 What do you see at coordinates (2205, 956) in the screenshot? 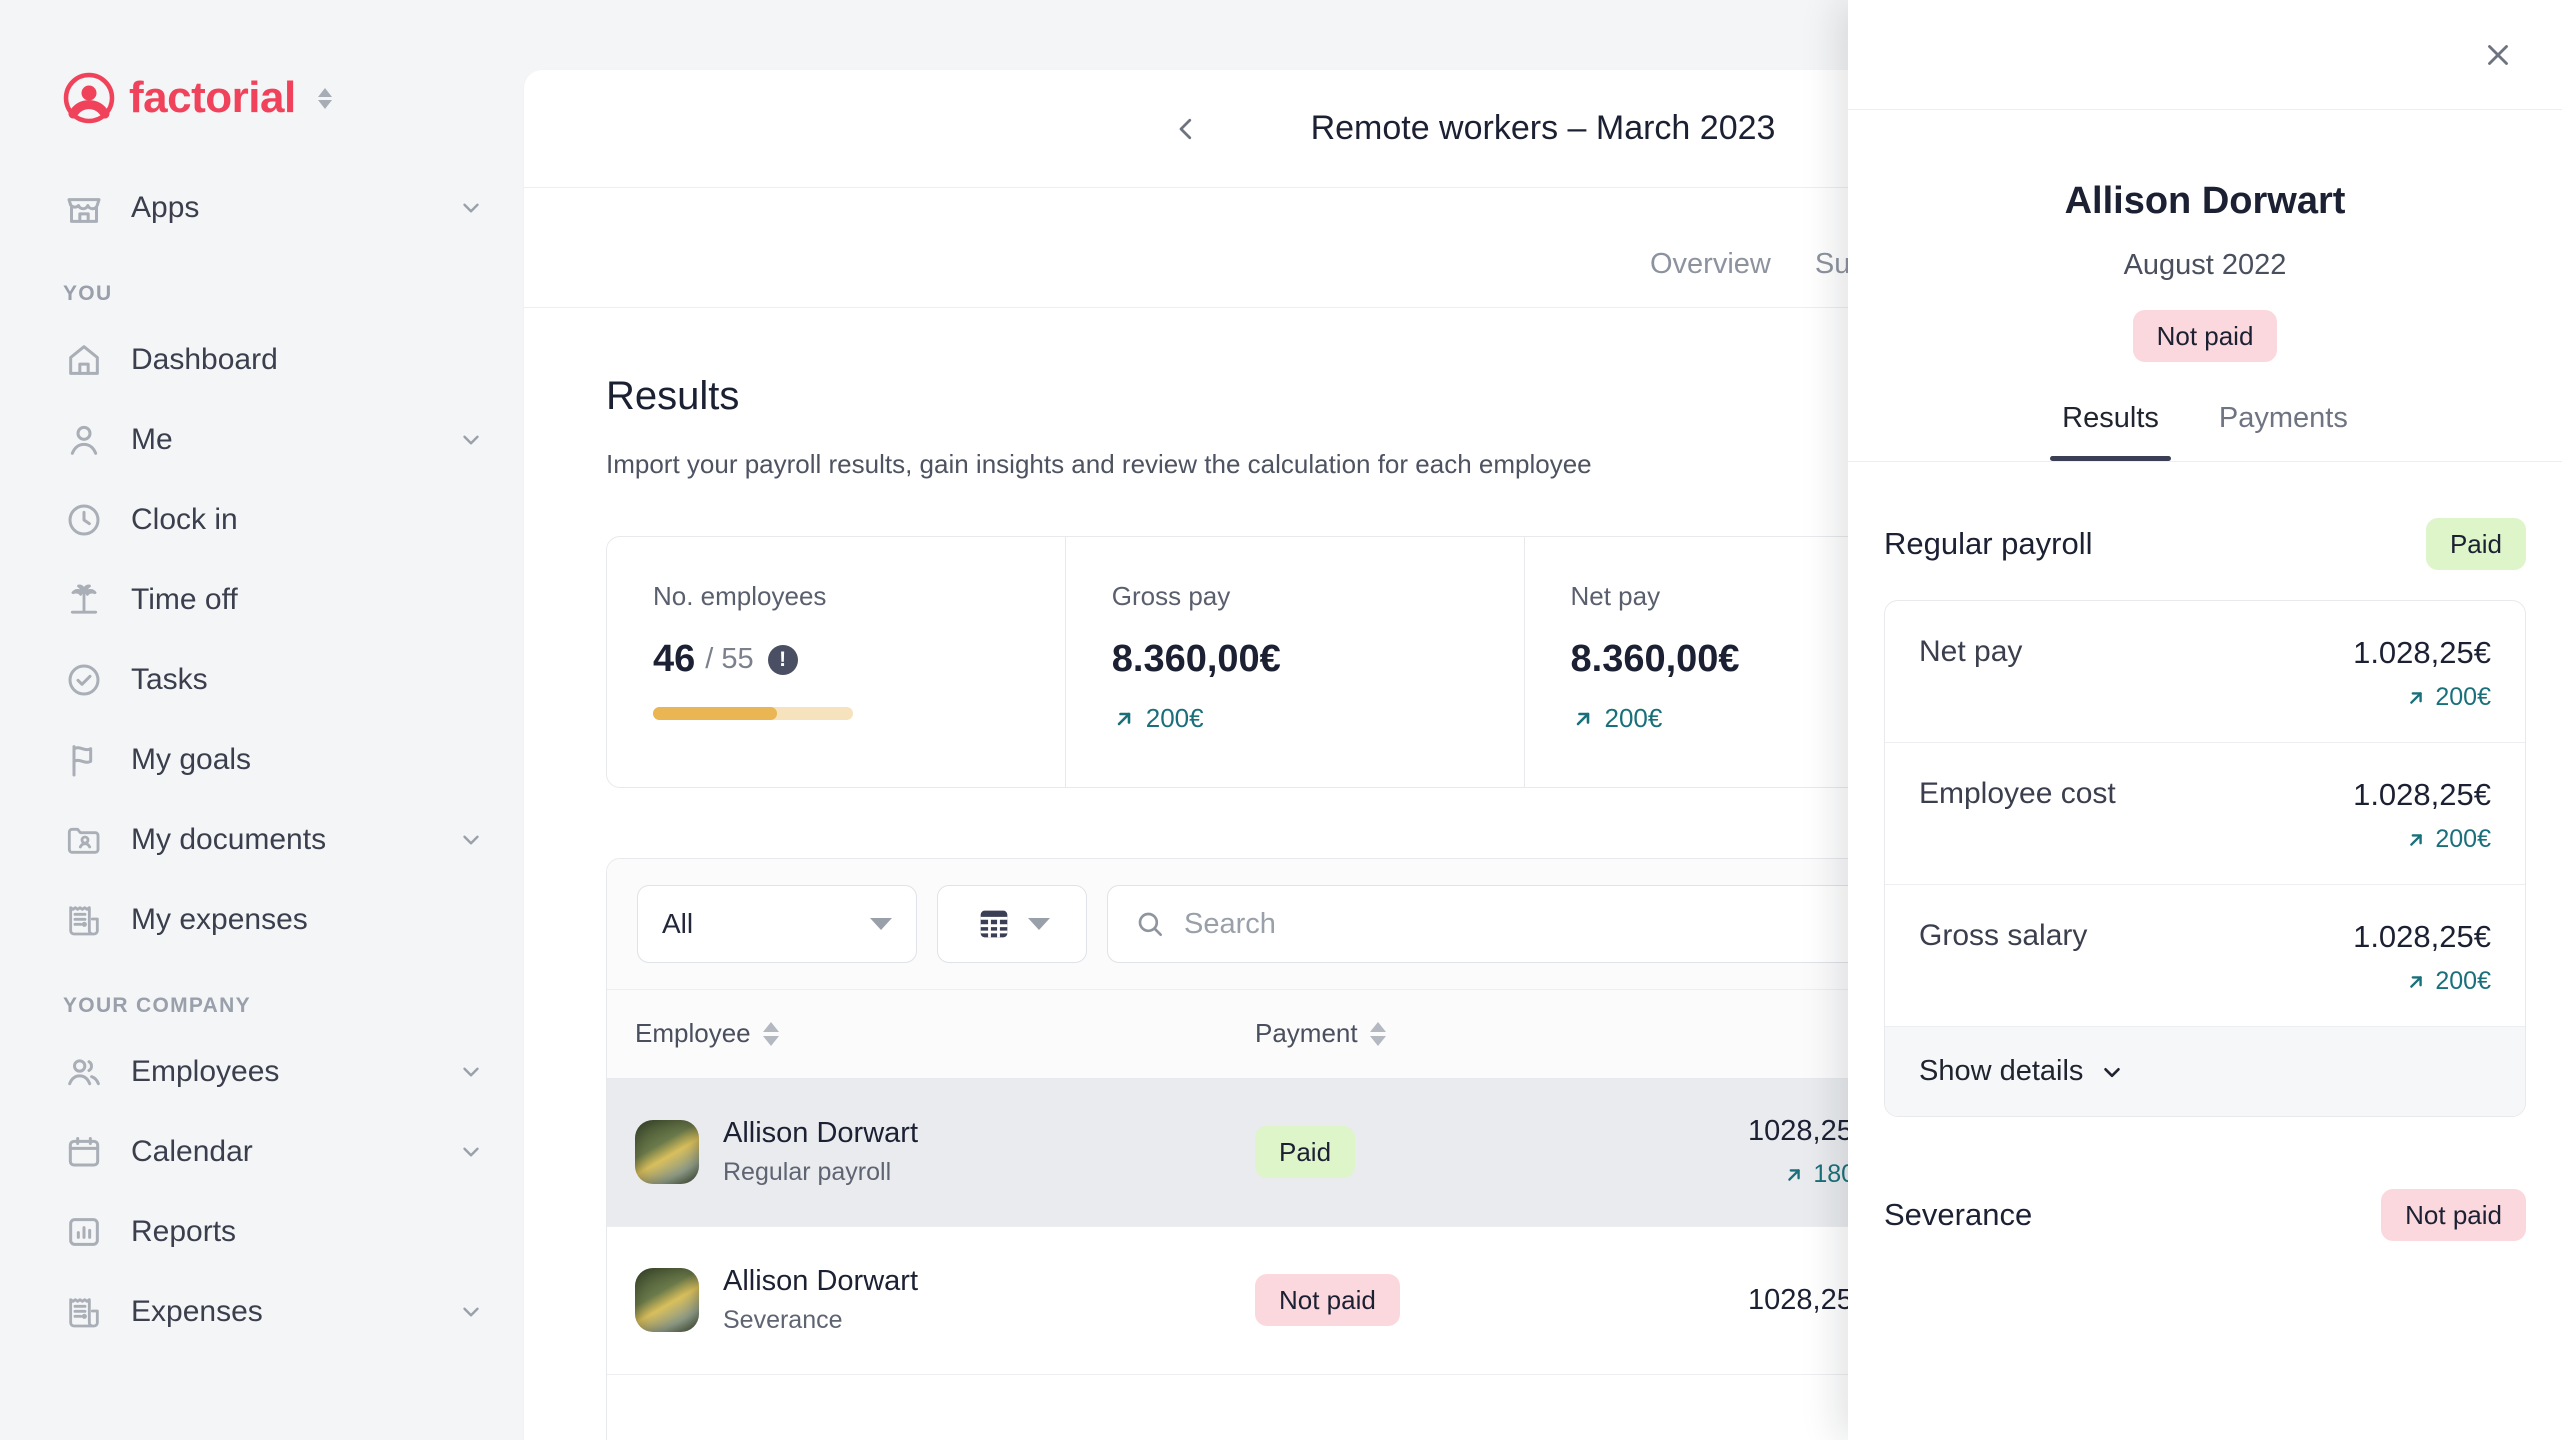
I see `drawer-row-gross-salary: Gross salary 1.028,25€ 200€` at bounding box center [2205, 956].